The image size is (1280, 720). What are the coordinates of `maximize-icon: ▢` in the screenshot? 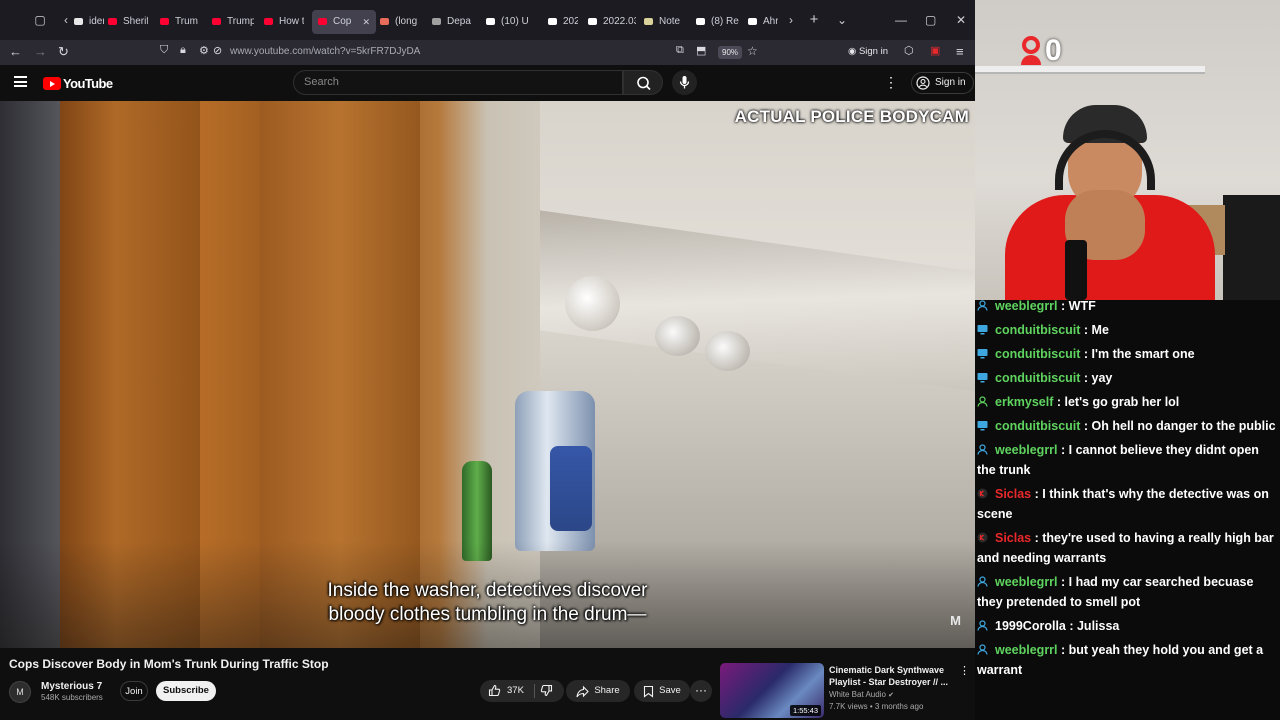 It's located at (930, 20).